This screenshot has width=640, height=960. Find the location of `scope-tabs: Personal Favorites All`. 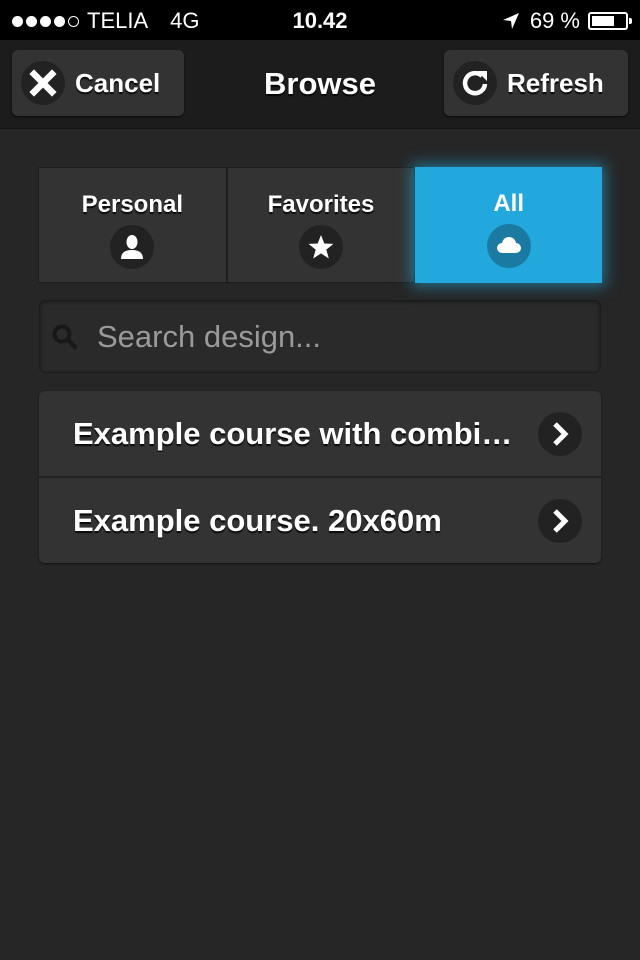

scope-tabs: Personal Favorites All is located at coordinates (320, 225).